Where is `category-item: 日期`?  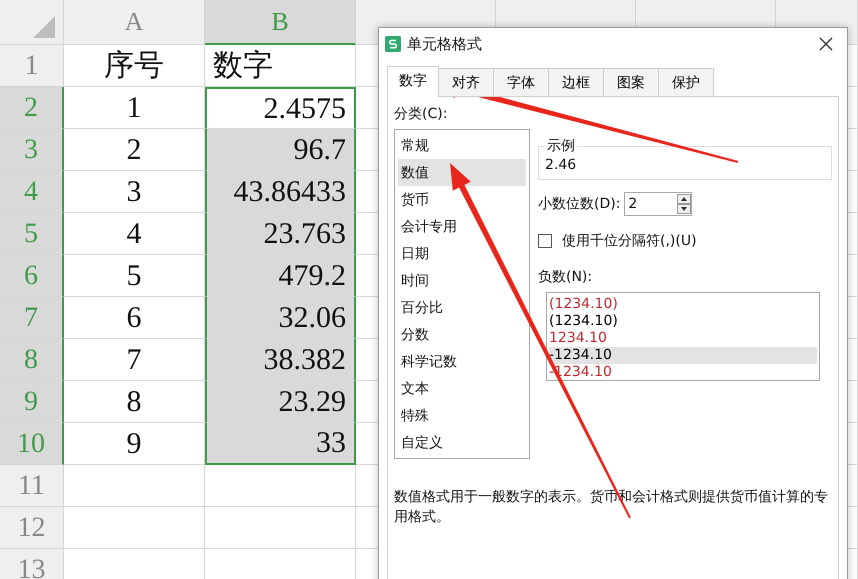
category-item: 日期 is located at coordinates (462, 253).